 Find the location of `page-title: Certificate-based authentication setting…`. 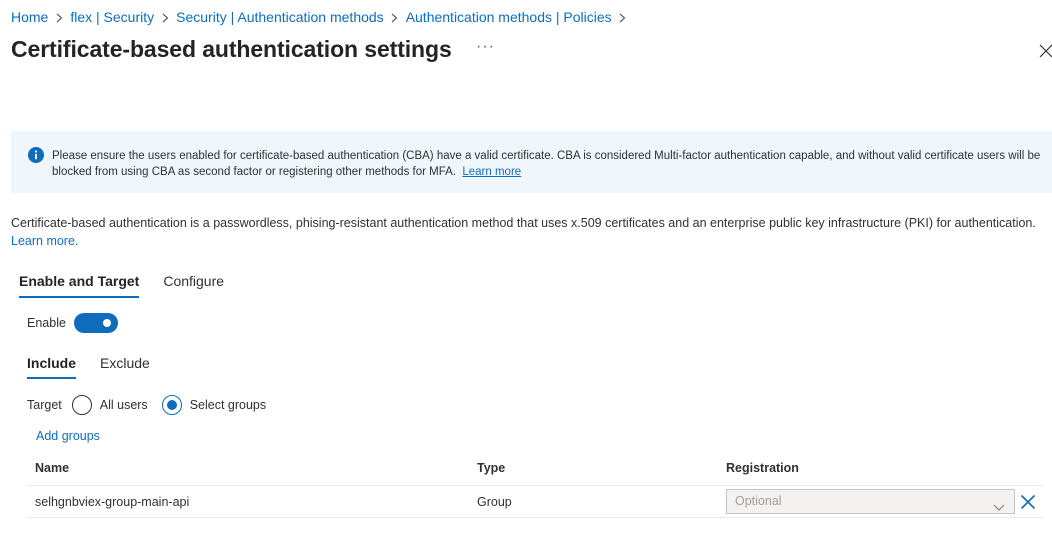

page-title: Certificate-based authentication setting… is located at coordinates (231, 49).